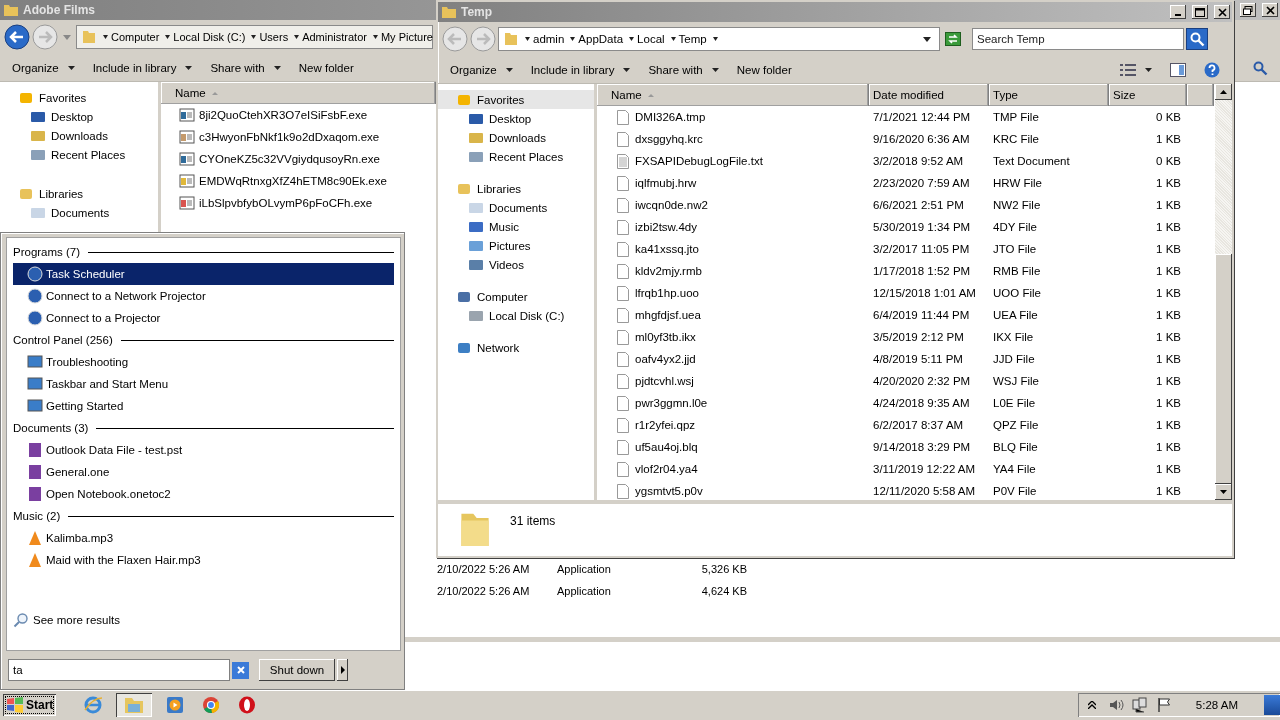  I want to click on file-name: uf5au4oj.blq, so click(733, 447).